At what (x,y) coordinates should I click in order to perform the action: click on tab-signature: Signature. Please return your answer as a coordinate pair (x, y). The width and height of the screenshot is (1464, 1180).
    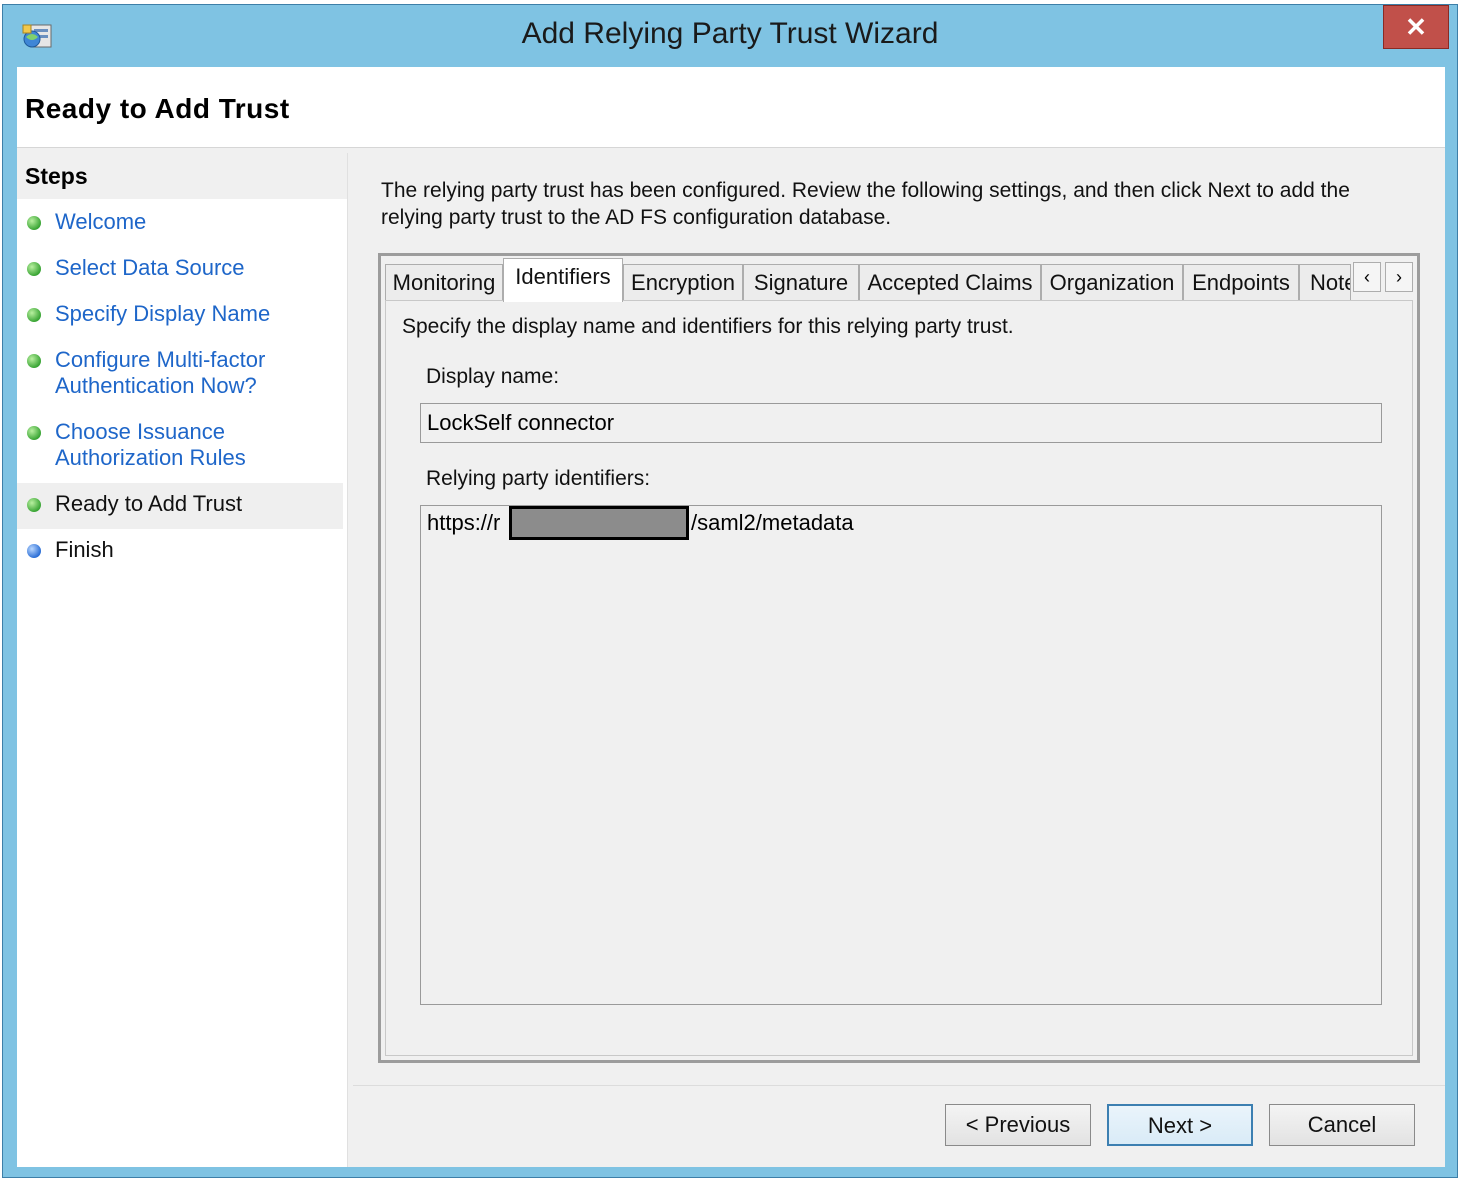
    Looking at the image, I should click on (801, 282).